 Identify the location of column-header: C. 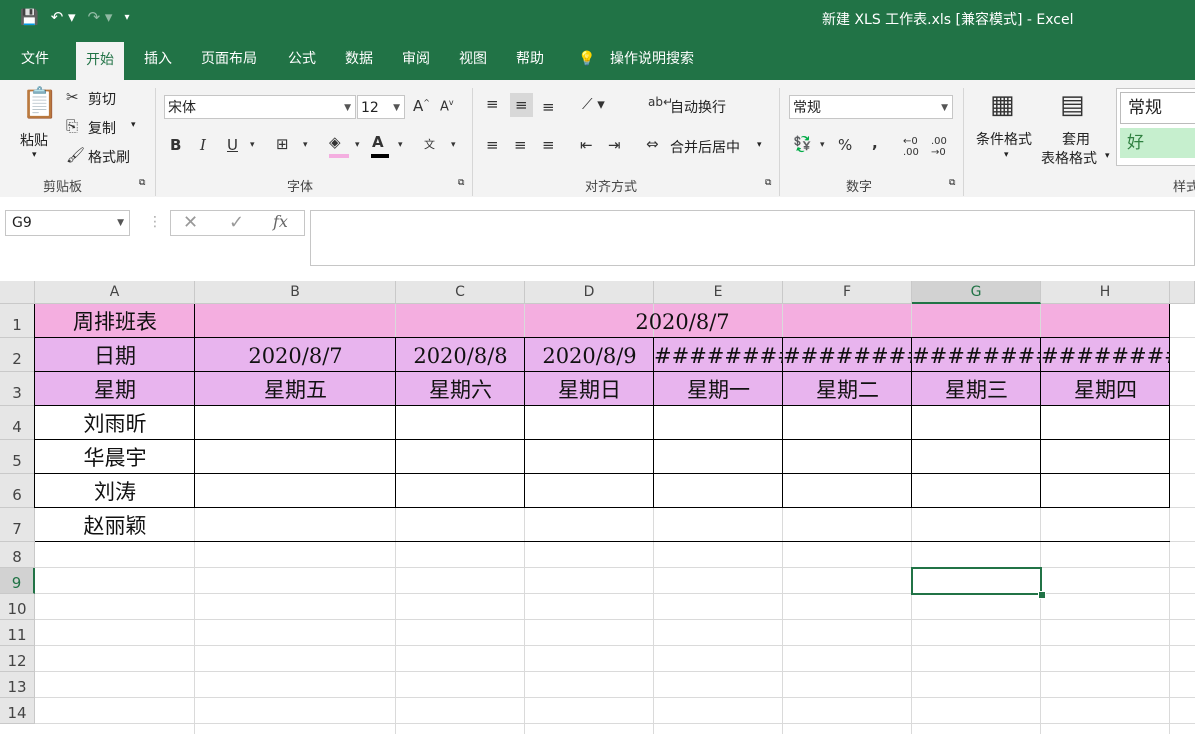
(460, 292).